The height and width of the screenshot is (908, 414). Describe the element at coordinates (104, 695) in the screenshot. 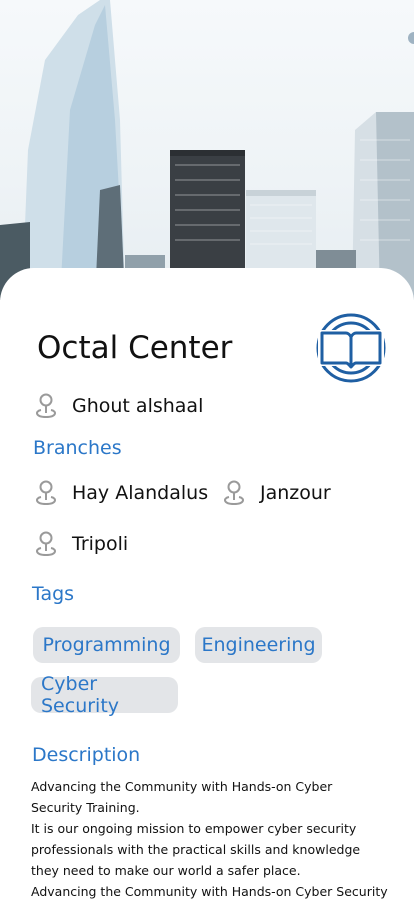

I see `tag-chip: Cyber Security` at that location.